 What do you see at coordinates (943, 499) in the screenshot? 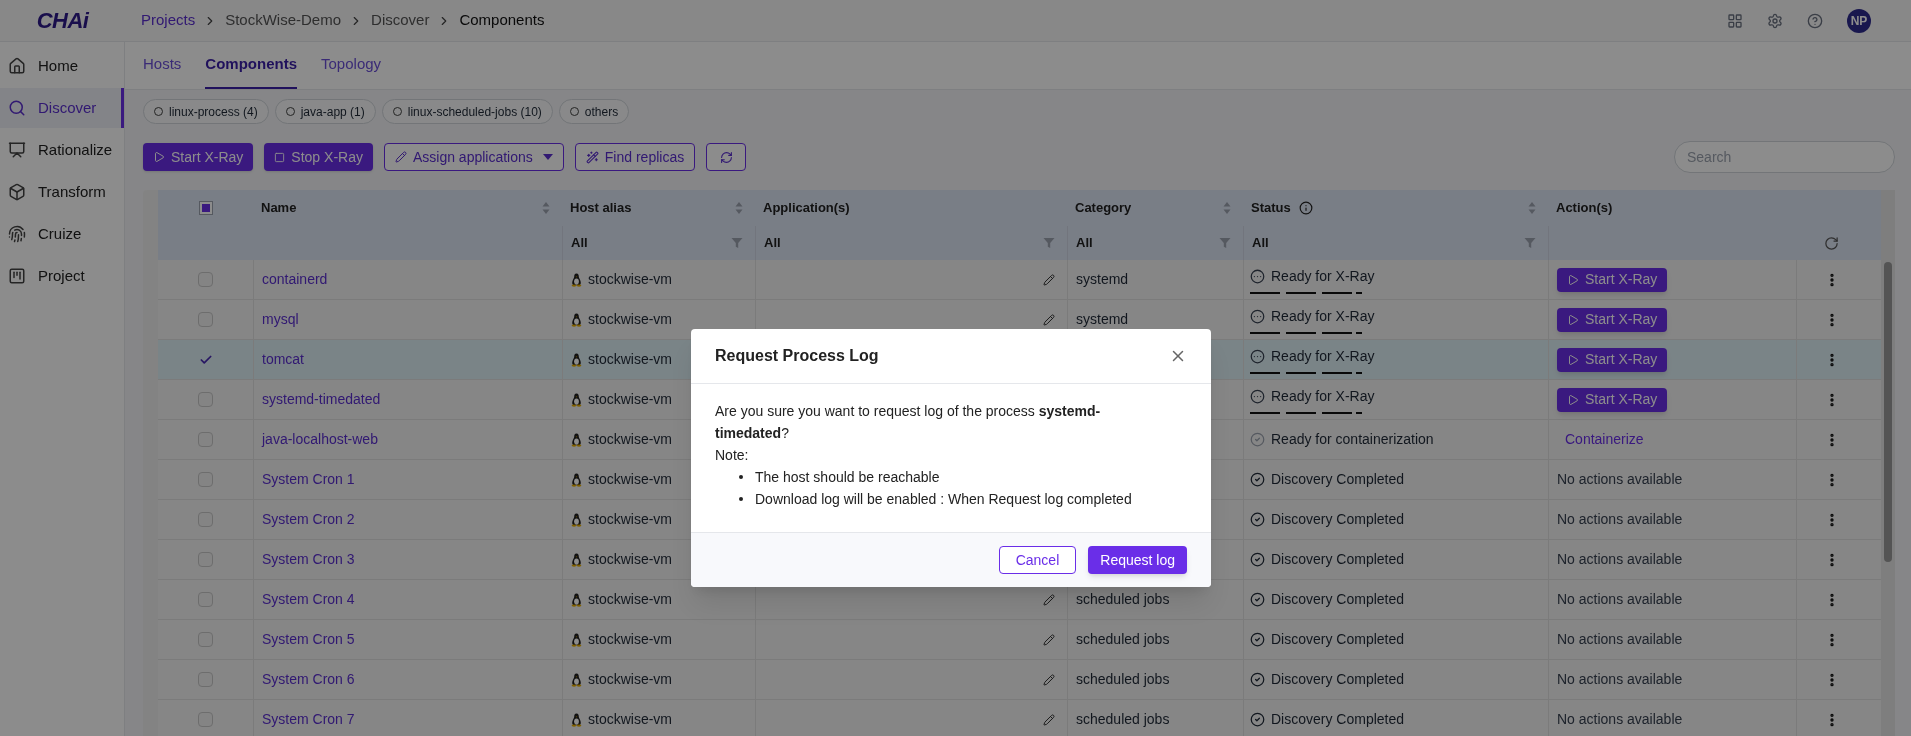
I see `note-item: Download log will be enabled : When Request log completed` at bounding box center [943, 499].